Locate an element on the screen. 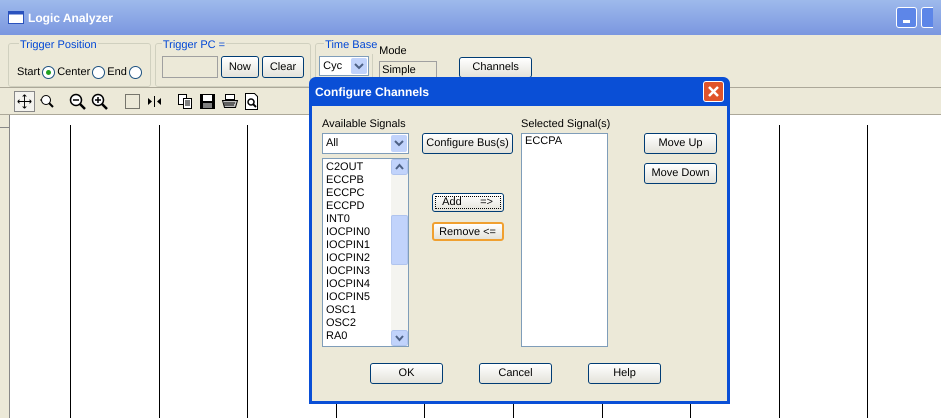  signal-filter-dropdown: All is located at coordinates (366, 143).